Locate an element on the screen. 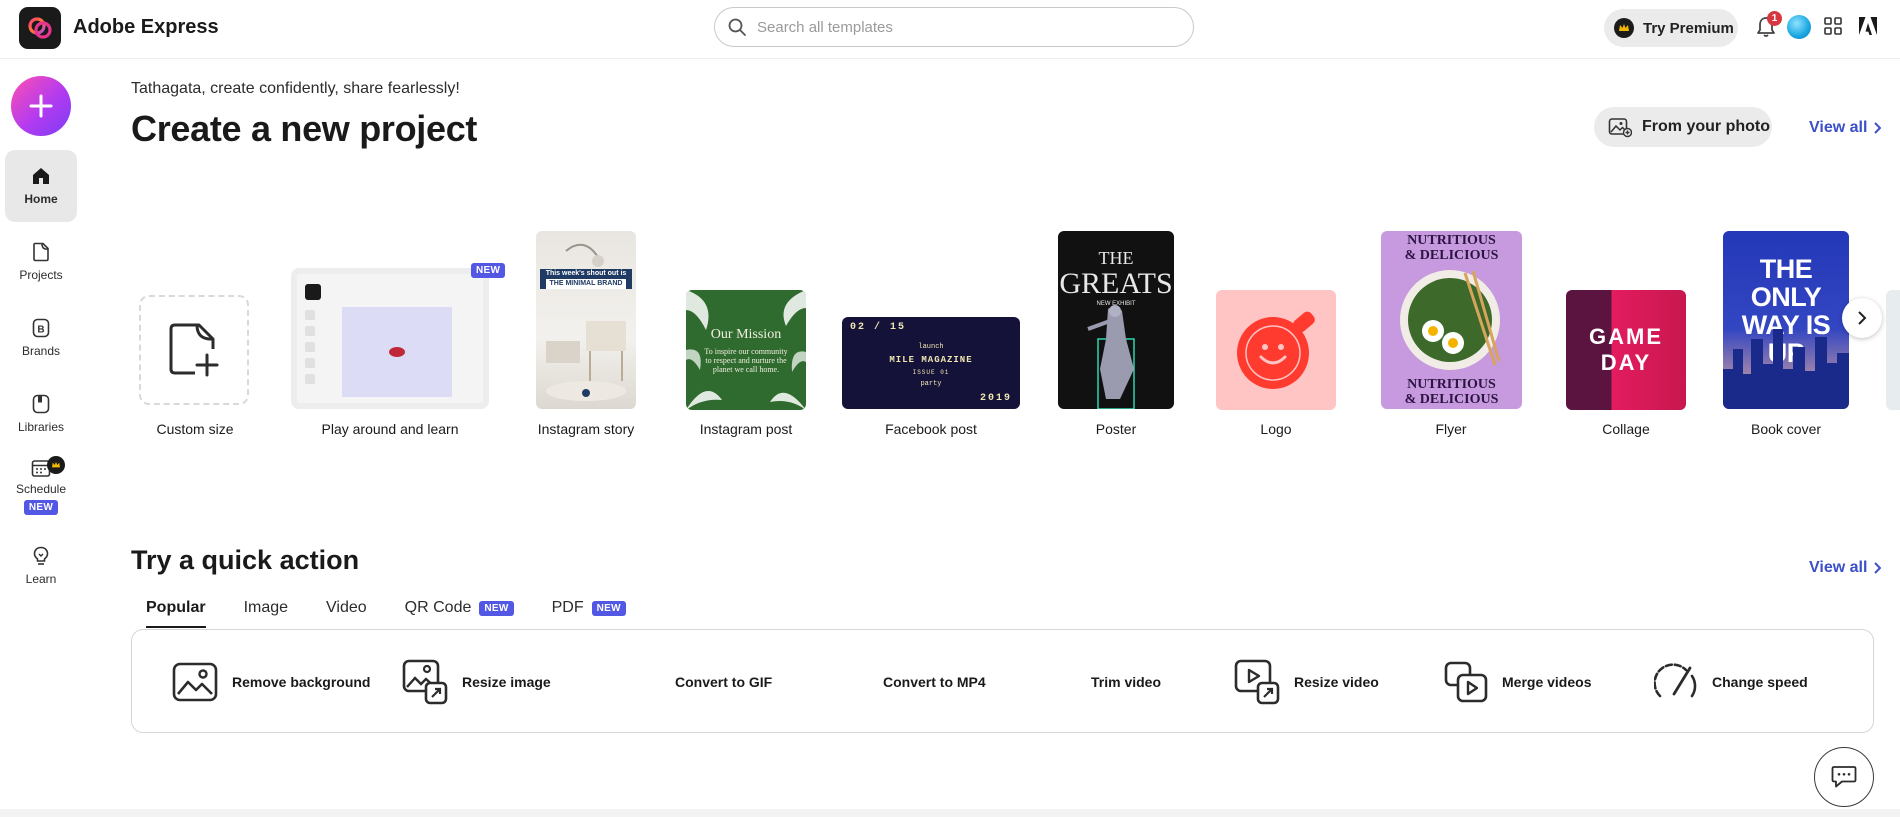  tab-popular: Popular is located at coordinates (176, 611).